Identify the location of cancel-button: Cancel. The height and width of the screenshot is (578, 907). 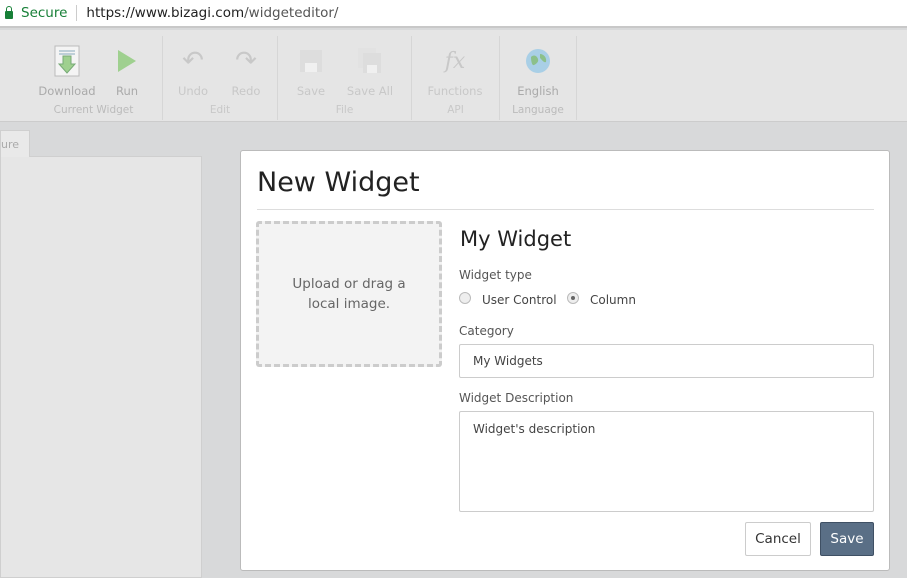
(778, 539).